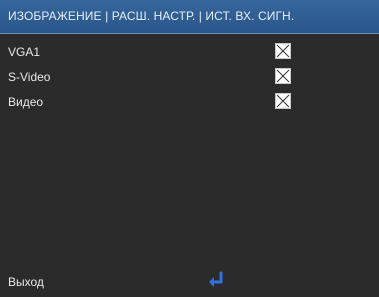 The width and height of the screenshot is (379, 297). I want to click on source-label-s-video: S-Video, so click(29, 77).